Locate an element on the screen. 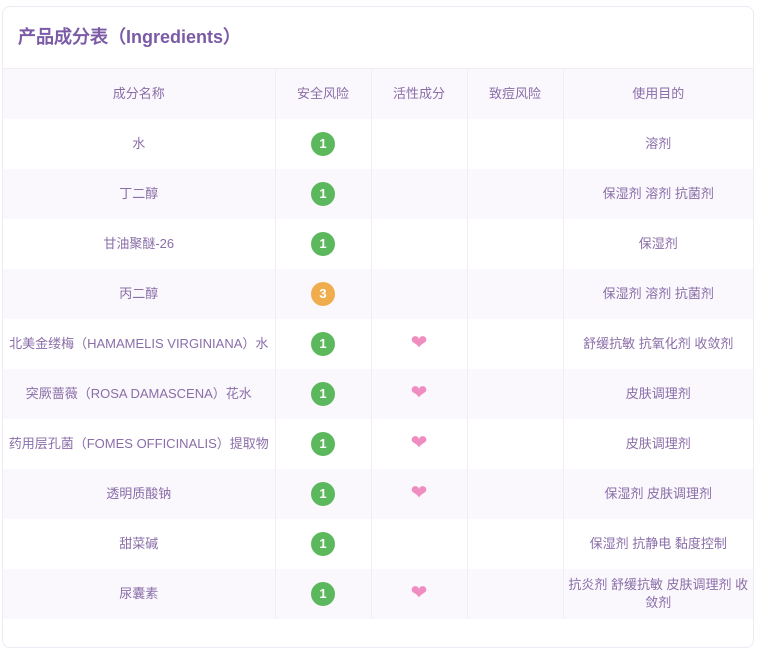 The image size is (758, 648). ingredient-name: 甜菜碱 is located at coordinates (139, 544).